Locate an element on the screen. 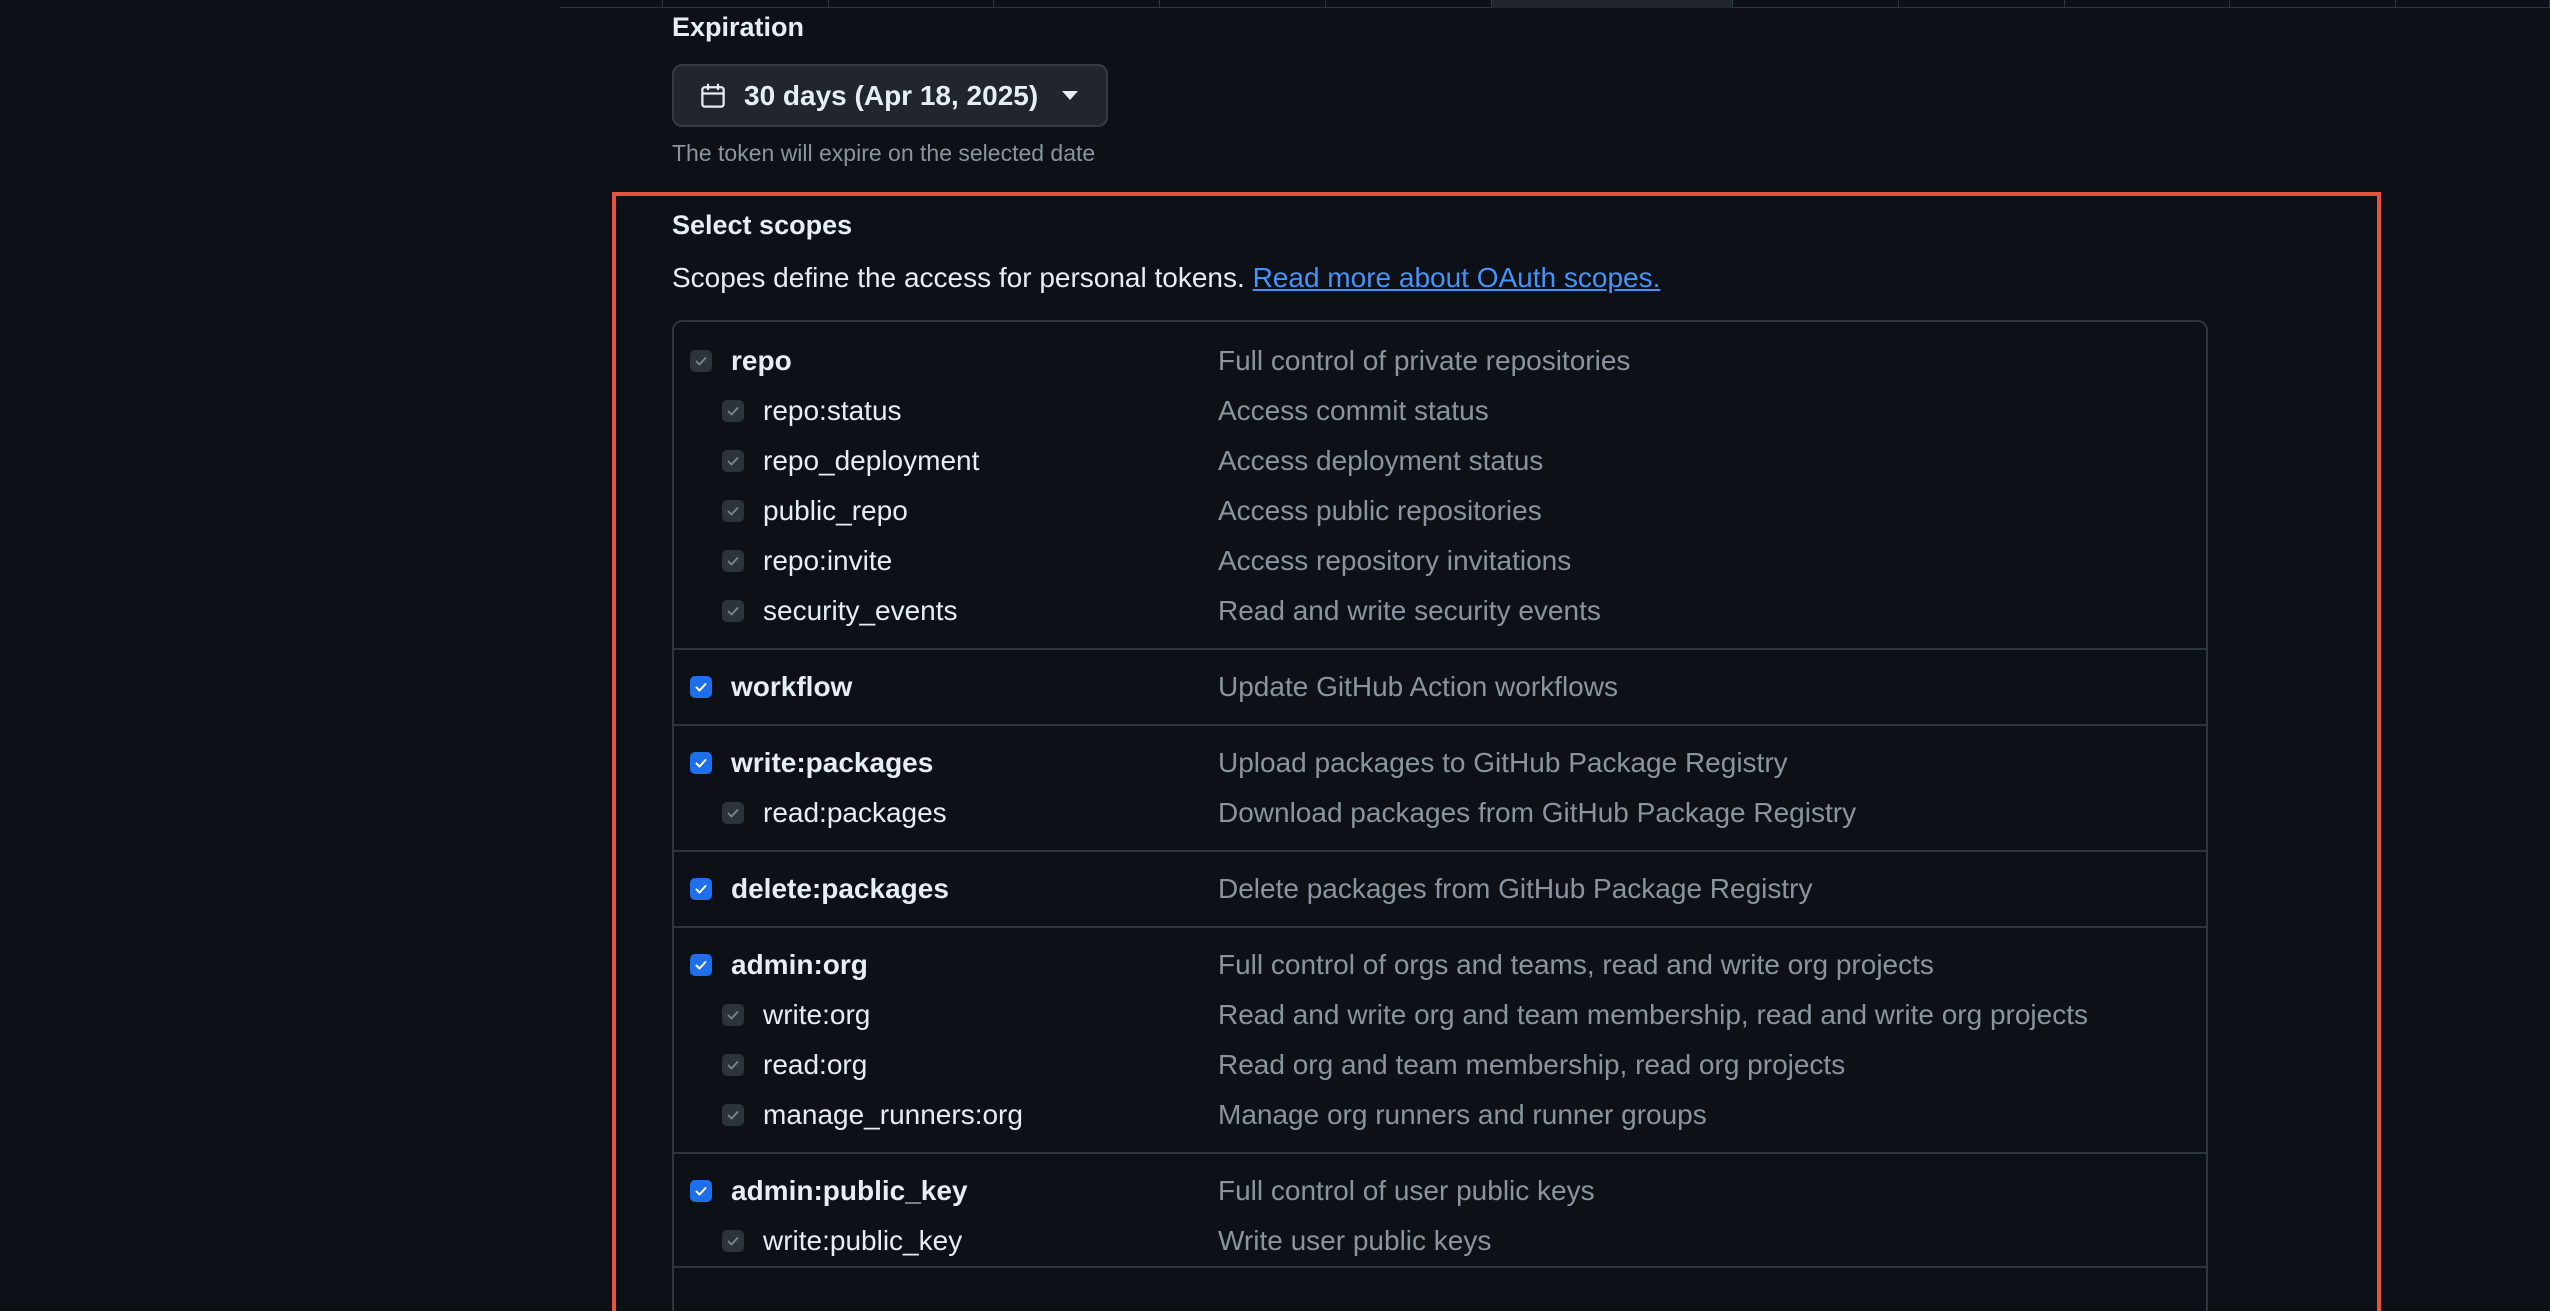 The width and height of the screenshot is (2550, 1311). scope-description: Access public repositories is located at coordinates (1380, 510).